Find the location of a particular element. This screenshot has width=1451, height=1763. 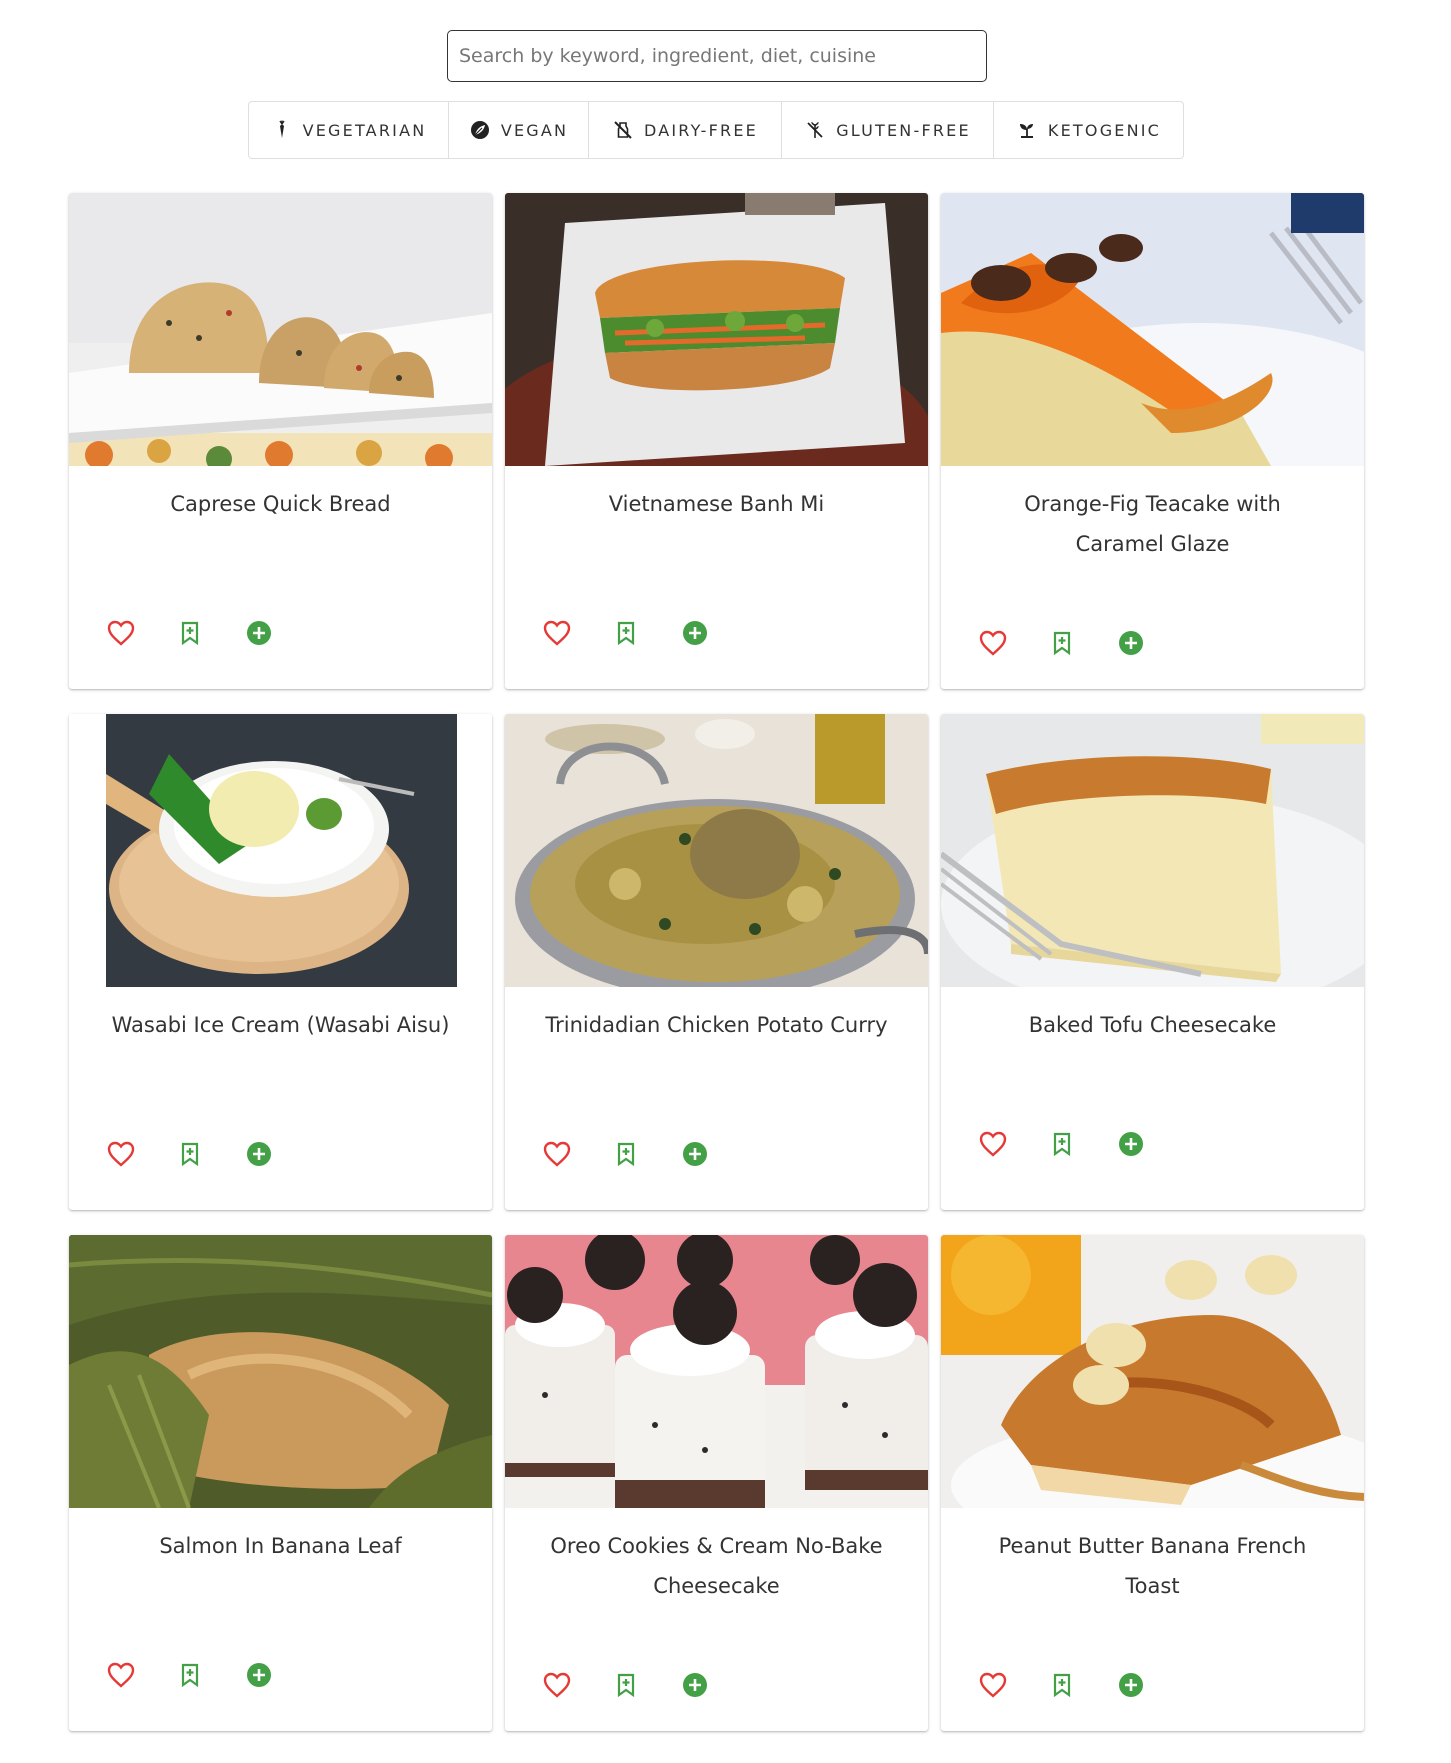

recipe-card: Caprese Quick Bread is located at coordinates (280, 441).